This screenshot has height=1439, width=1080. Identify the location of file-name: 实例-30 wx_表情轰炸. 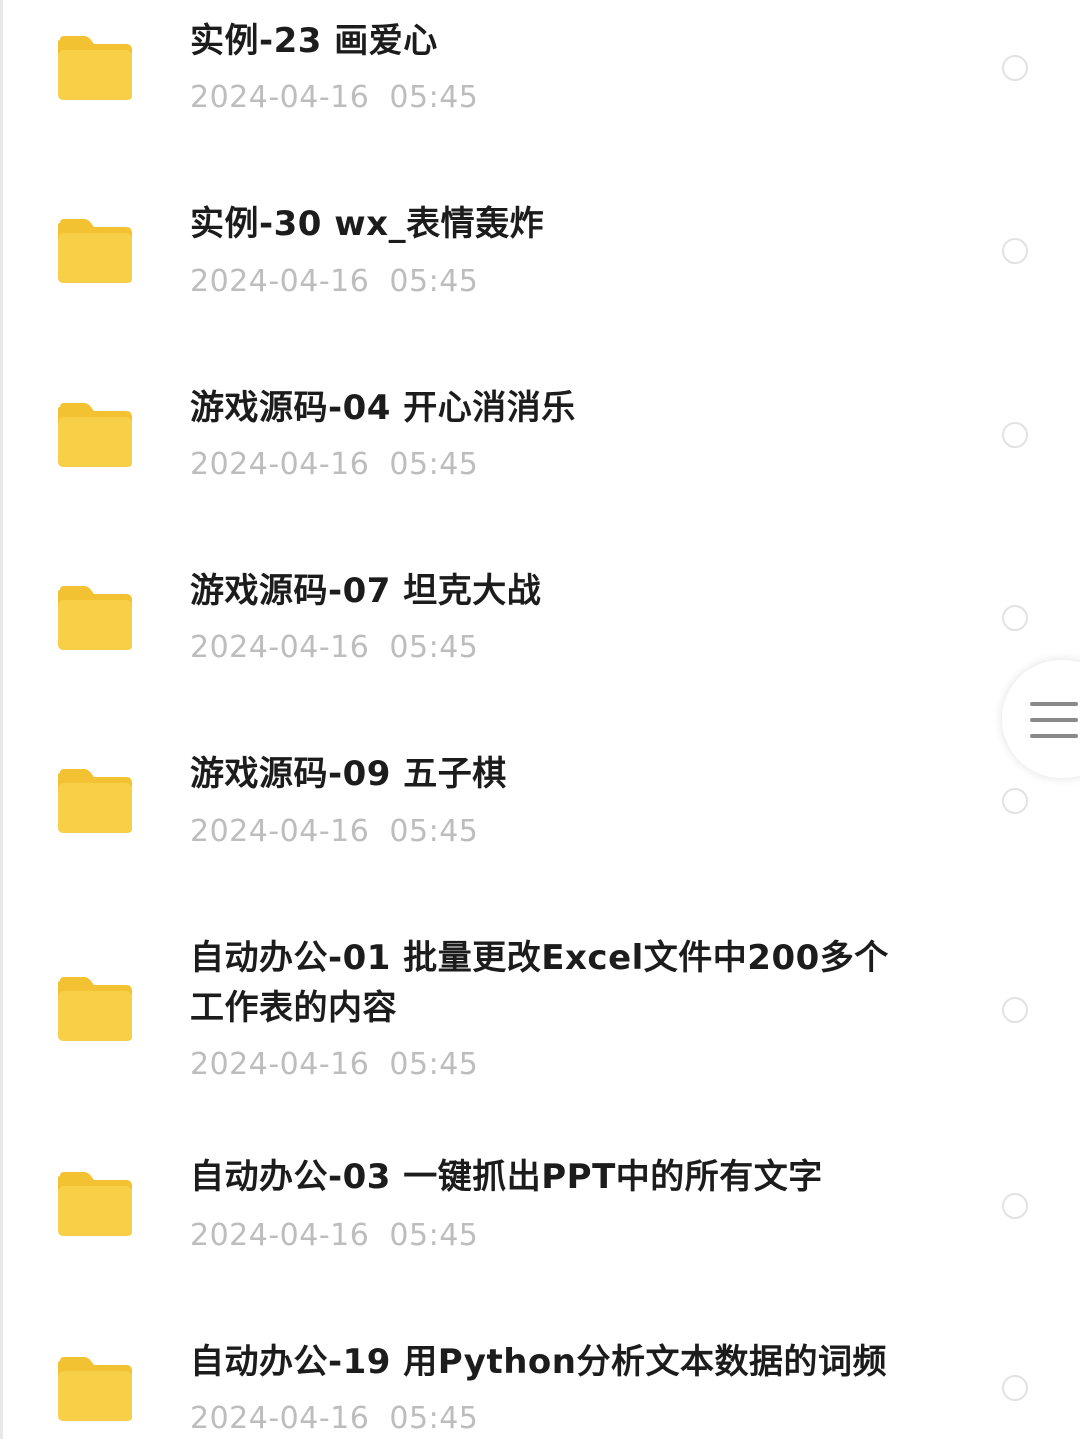
(367, 224).